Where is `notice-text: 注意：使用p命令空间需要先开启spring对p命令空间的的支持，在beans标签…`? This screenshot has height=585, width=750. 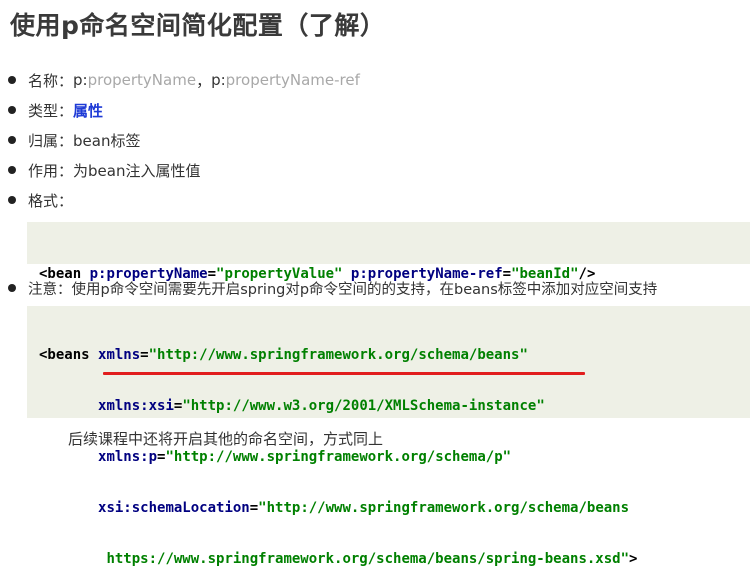 notice-text: 注意：使用p命令空间需要先开启spring对p命令空间的的支持，在beans标签… is located at coordinates (343, 289).